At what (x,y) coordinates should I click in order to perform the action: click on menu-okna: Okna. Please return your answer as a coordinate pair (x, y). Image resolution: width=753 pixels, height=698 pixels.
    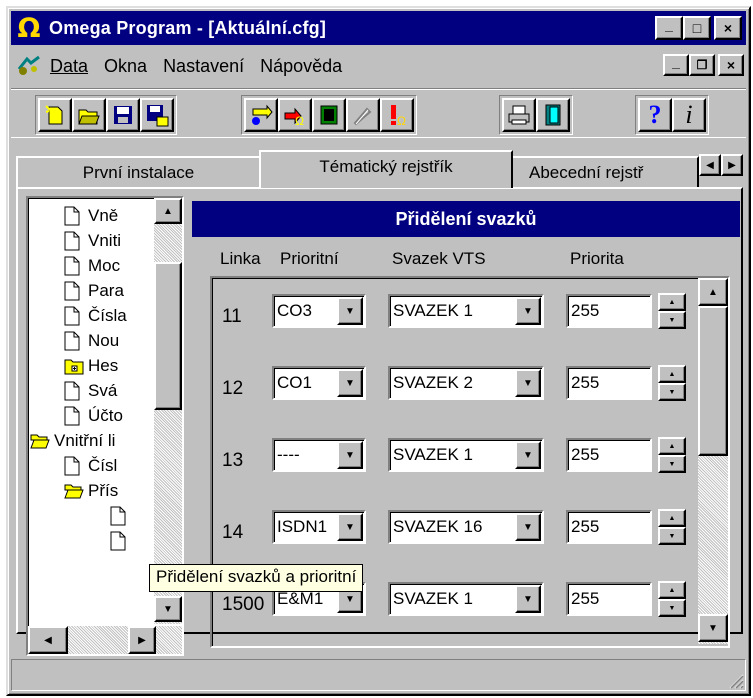
    Looking at the image, I should click on (125, 66).